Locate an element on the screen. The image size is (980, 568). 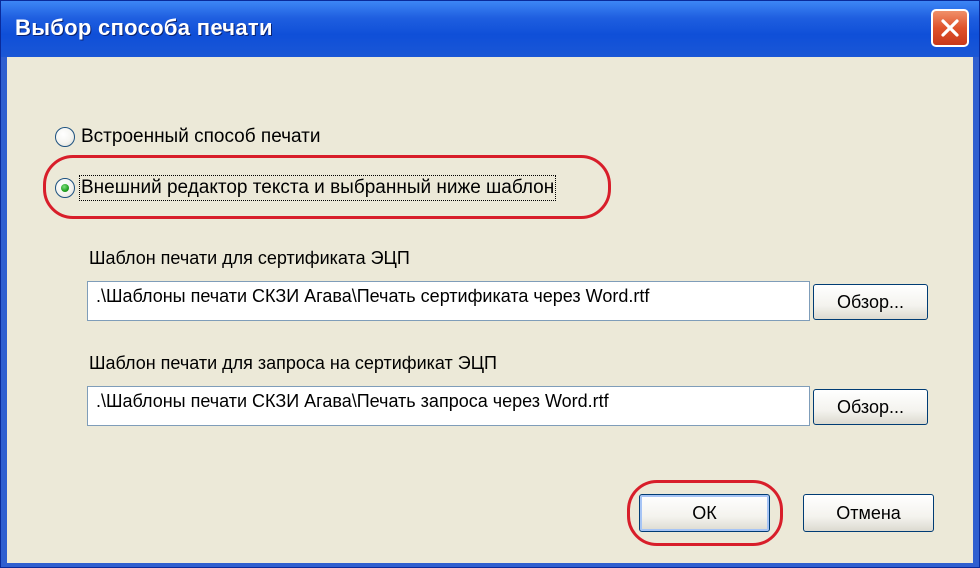
certificate-template-label: Шаблон печати для сертификата ЭЦП is located at coordinates (249, 258).